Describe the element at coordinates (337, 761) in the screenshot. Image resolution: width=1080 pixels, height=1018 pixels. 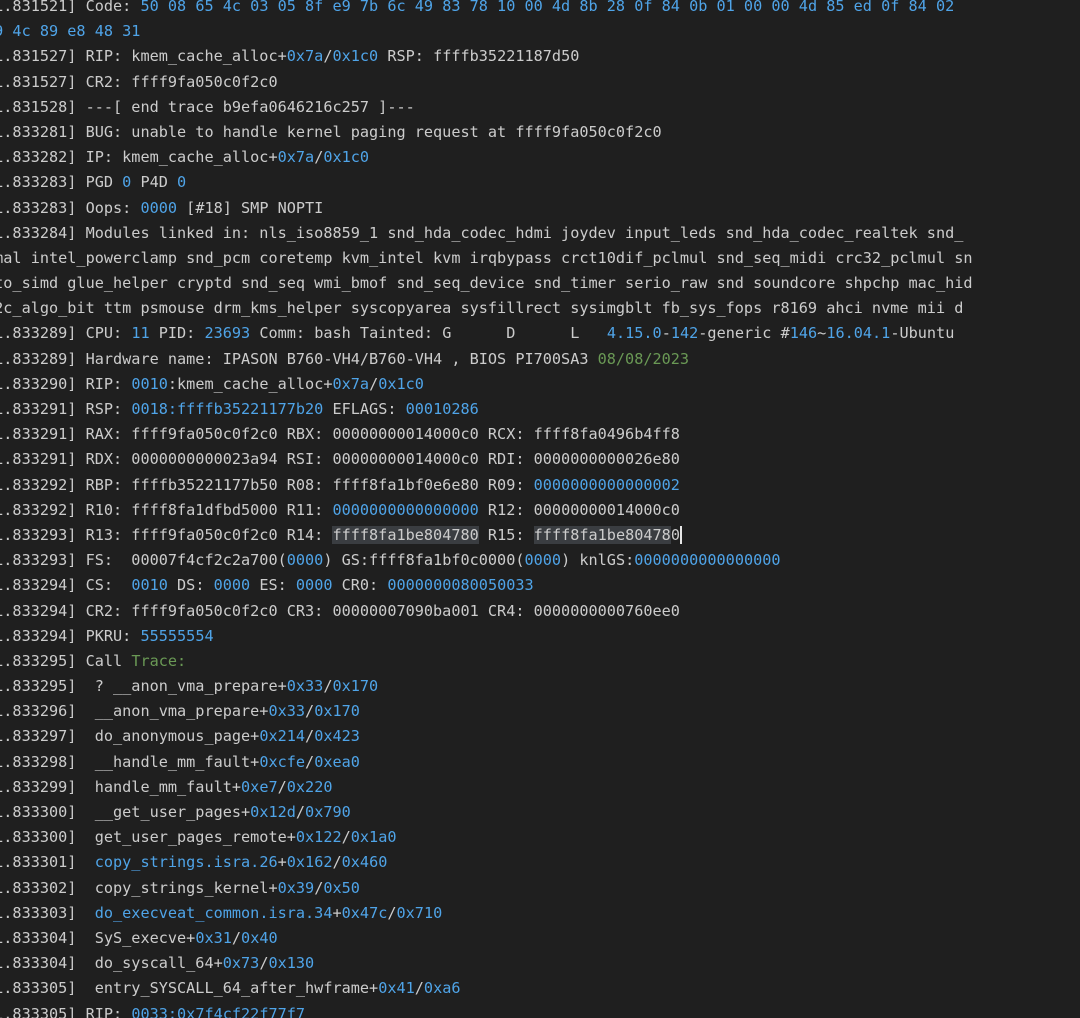
I see `number-token: 0xea0` at that location.